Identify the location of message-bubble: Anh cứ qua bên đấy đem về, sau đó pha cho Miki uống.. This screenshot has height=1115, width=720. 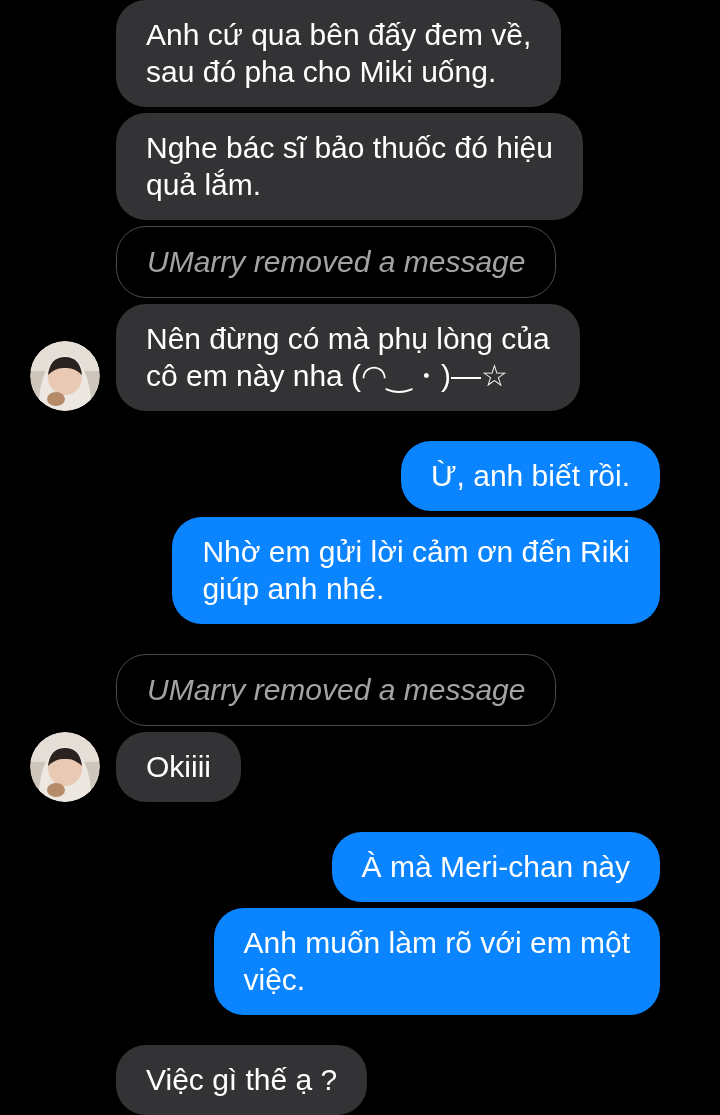
(339, 53).